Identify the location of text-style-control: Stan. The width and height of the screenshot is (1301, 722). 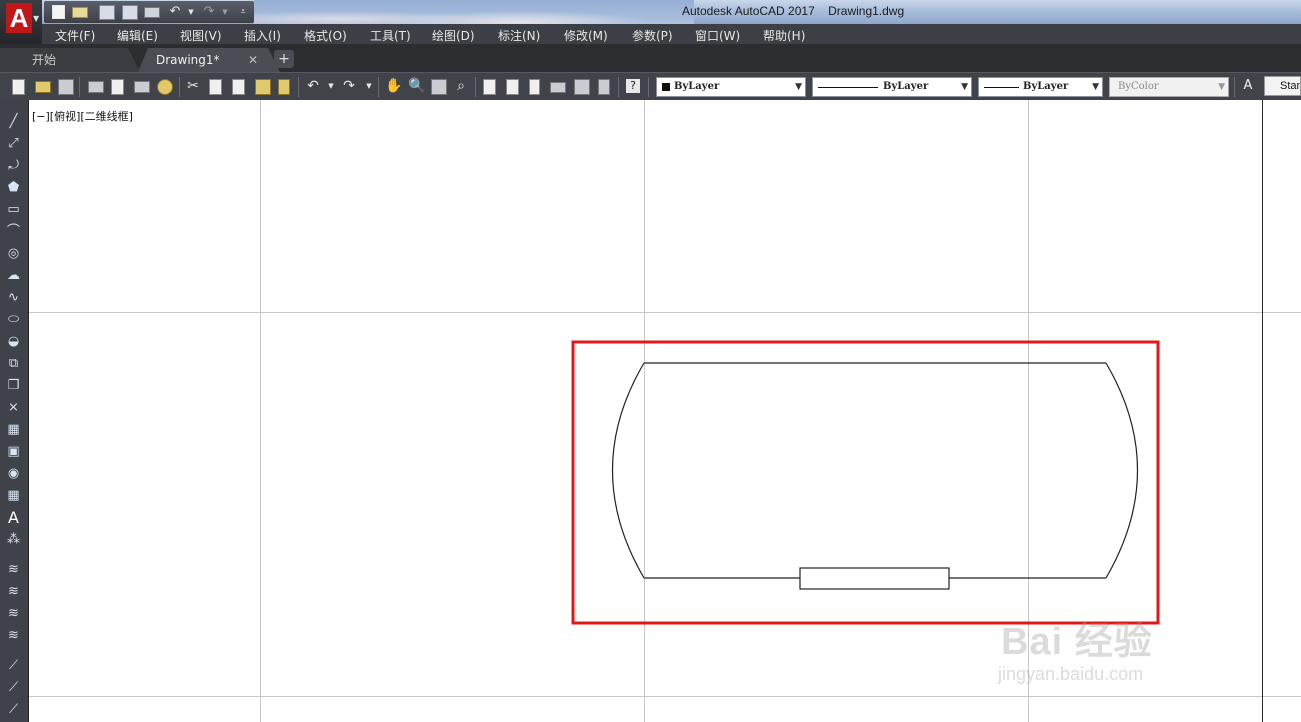
(1282, 86).